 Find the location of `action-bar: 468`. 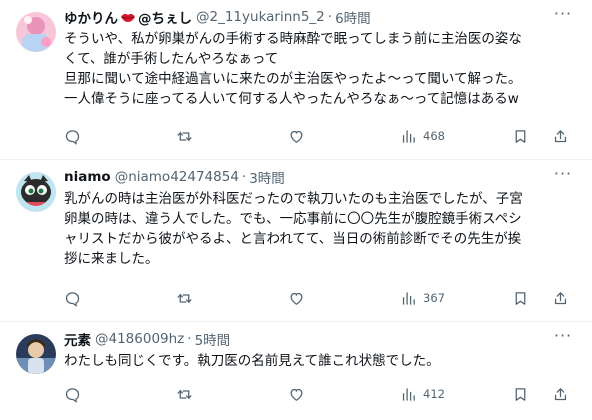

action-bar: 468 is located at coordinates (322, 136).